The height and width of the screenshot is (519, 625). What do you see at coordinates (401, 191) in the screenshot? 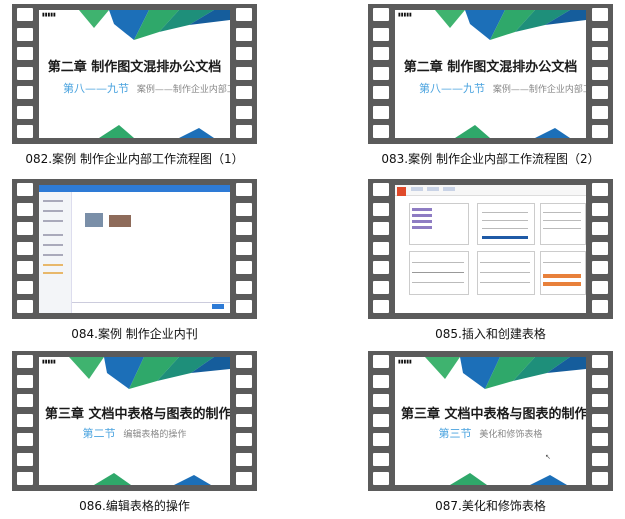
I see `wps-logo` at bounding box center [401, 191].